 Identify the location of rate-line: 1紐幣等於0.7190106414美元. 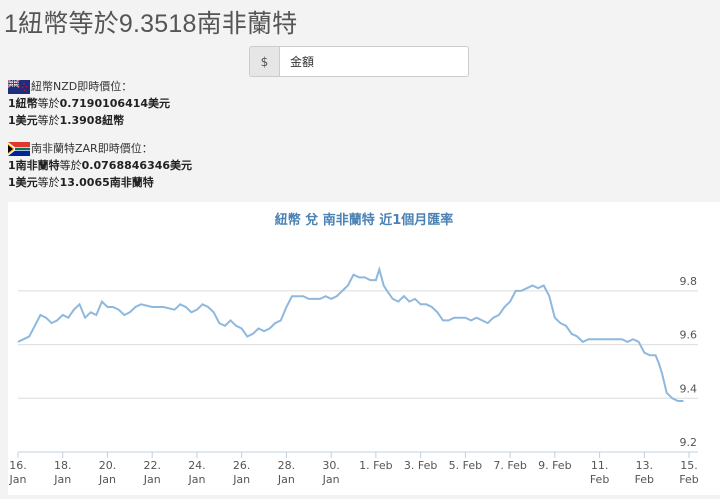
(89, 103).